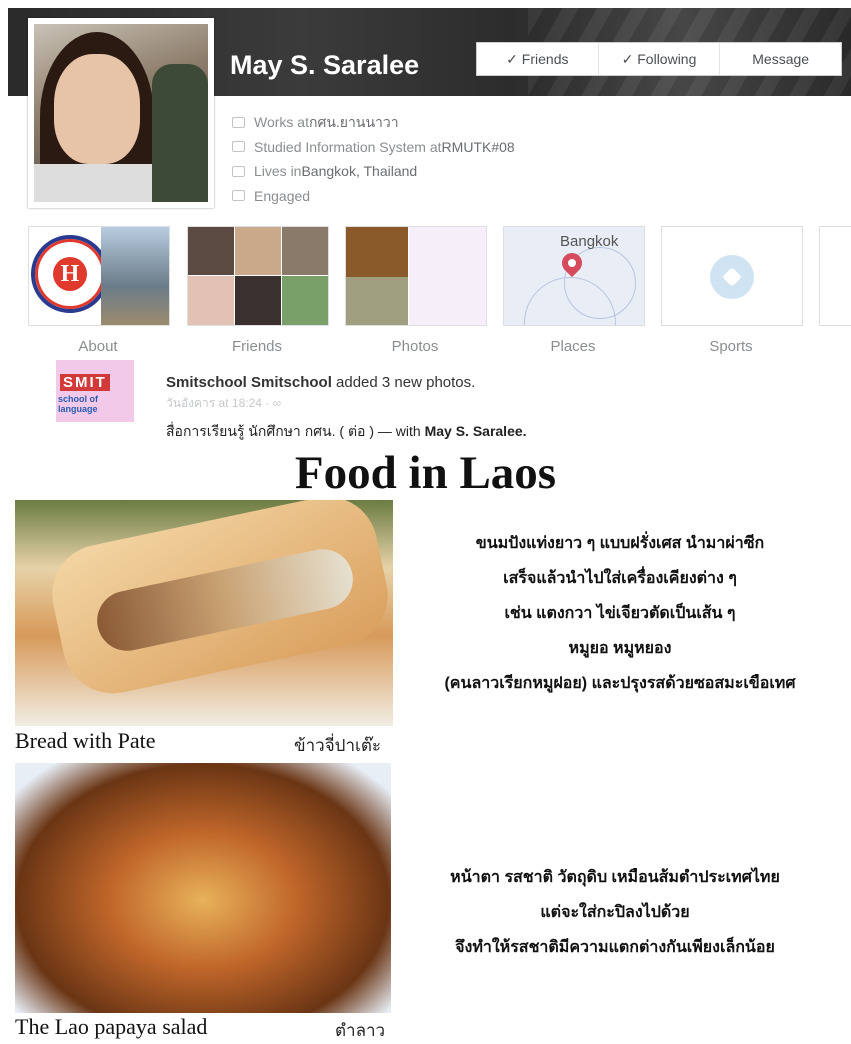 The height and width of the screenshot is (1044, 851). I want to click on tile-sports-label: Sports, so click(731, 346).